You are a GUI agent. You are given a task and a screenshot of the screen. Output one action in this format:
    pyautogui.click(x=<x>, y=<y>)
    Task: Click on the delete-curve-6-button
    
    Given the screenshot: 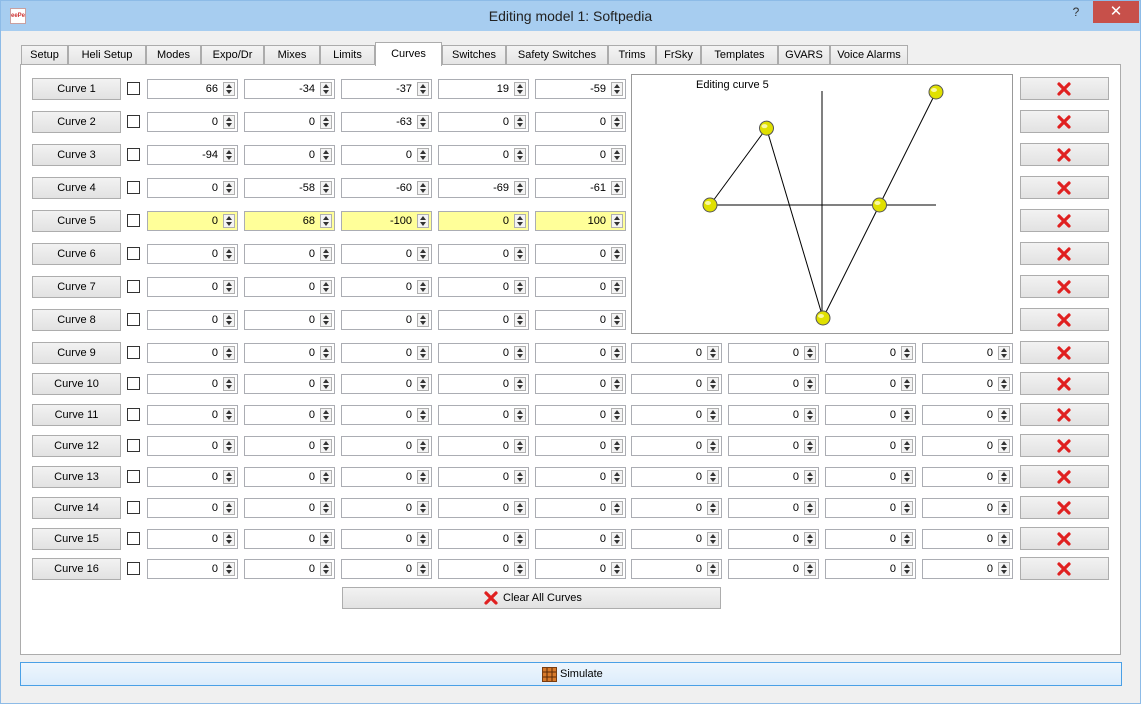 What is the action you would take?
    pyautogui.click(x=1064, y=253)
    